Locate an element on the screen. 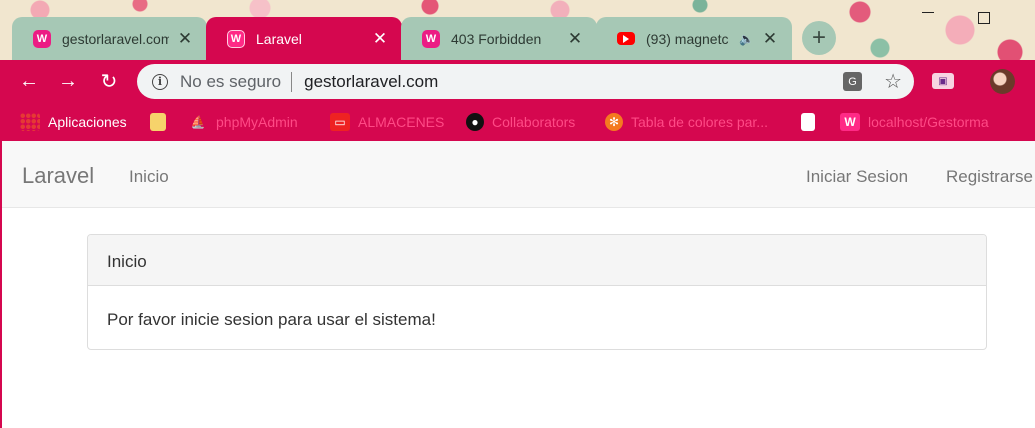 Image resolution: width=1035 pixels, height=428 pixels. phpmyadmin-icon: ⛵ is located at coordinates (198, 122).